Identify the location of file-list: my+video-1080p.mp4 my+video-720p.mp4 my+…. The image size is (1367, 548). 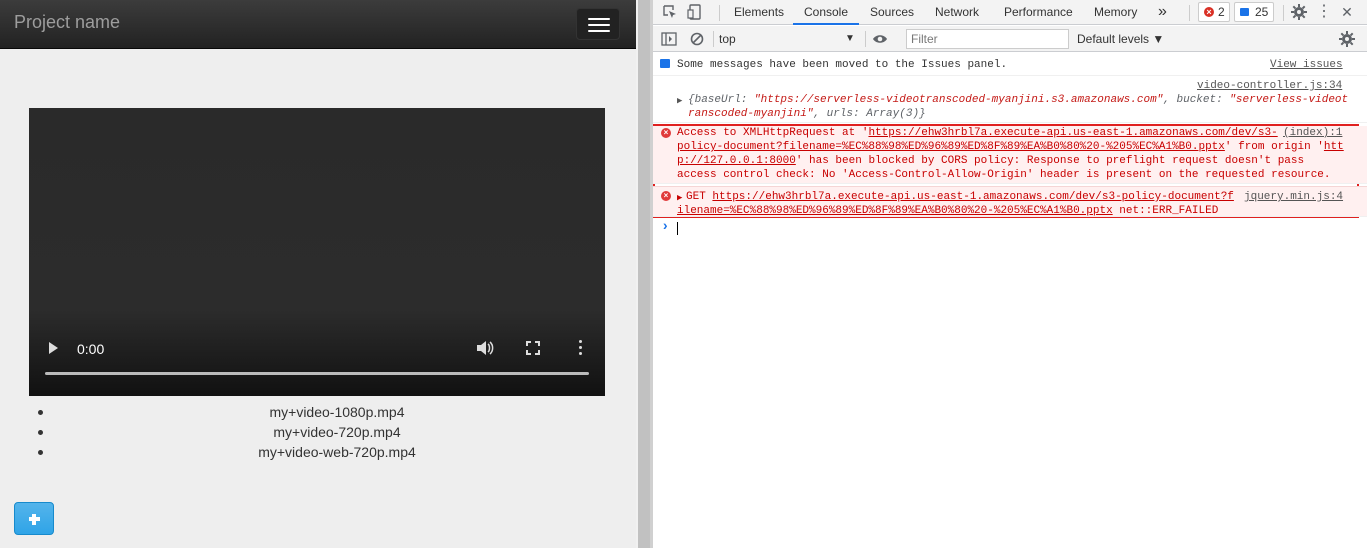
(337, 432).